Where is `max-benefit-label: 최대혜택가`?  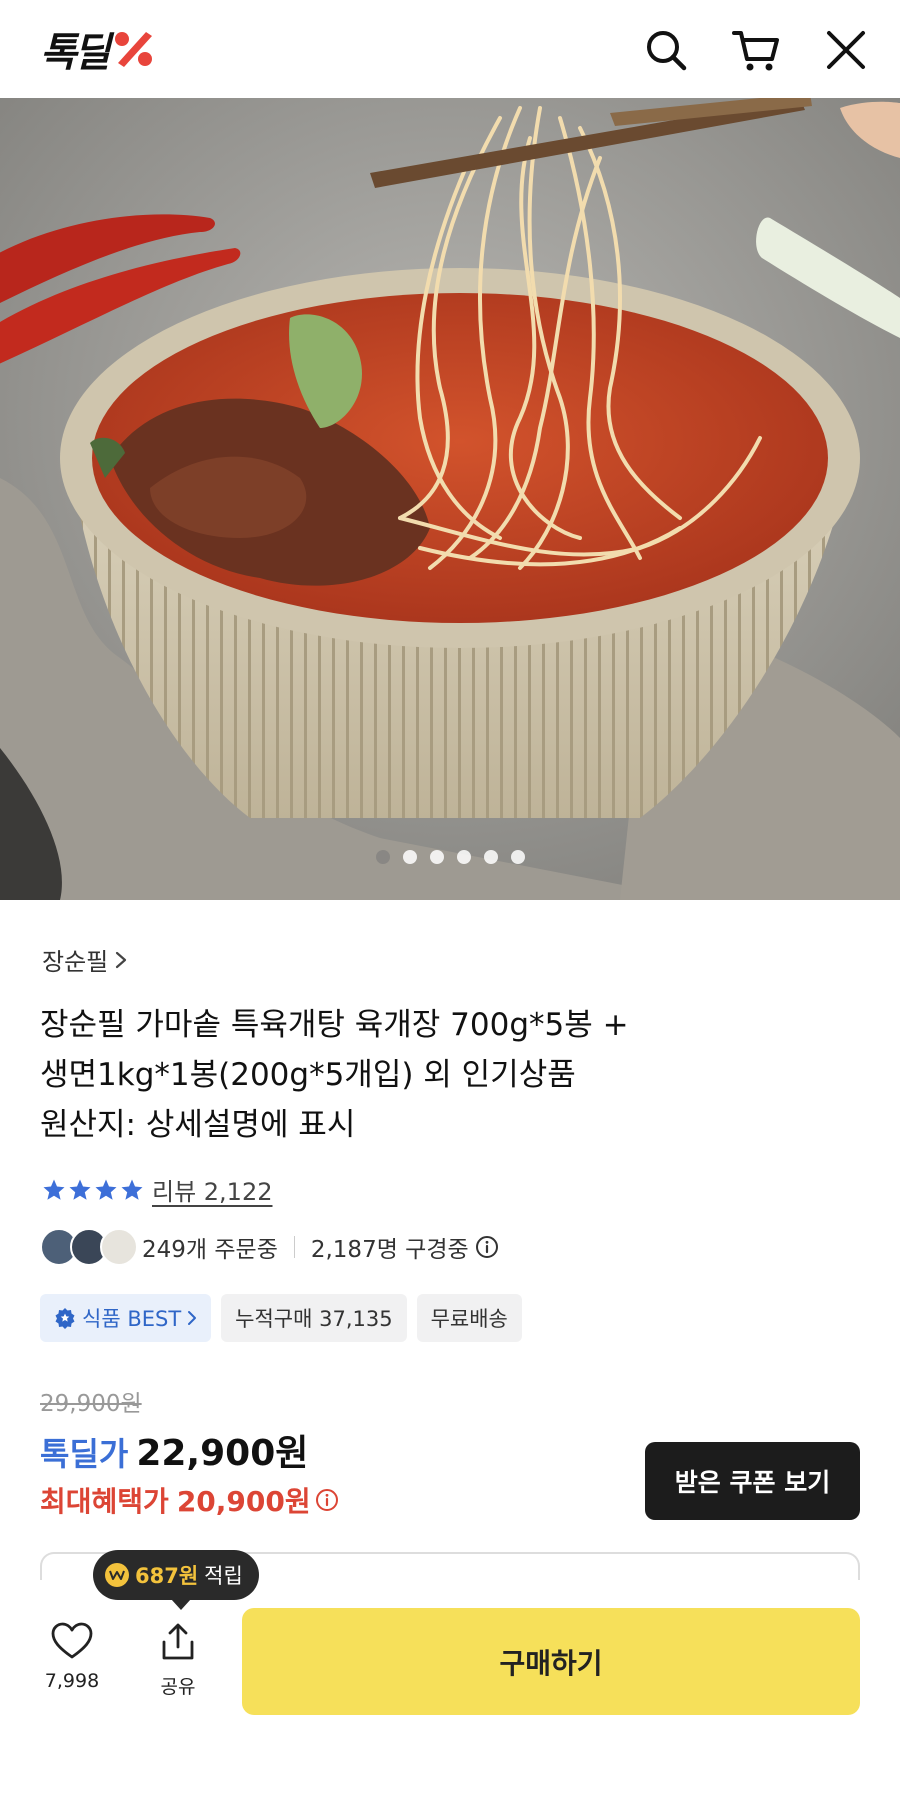 max-benefit-label: 최대혜택가 is located at coordinates (104, 1501).